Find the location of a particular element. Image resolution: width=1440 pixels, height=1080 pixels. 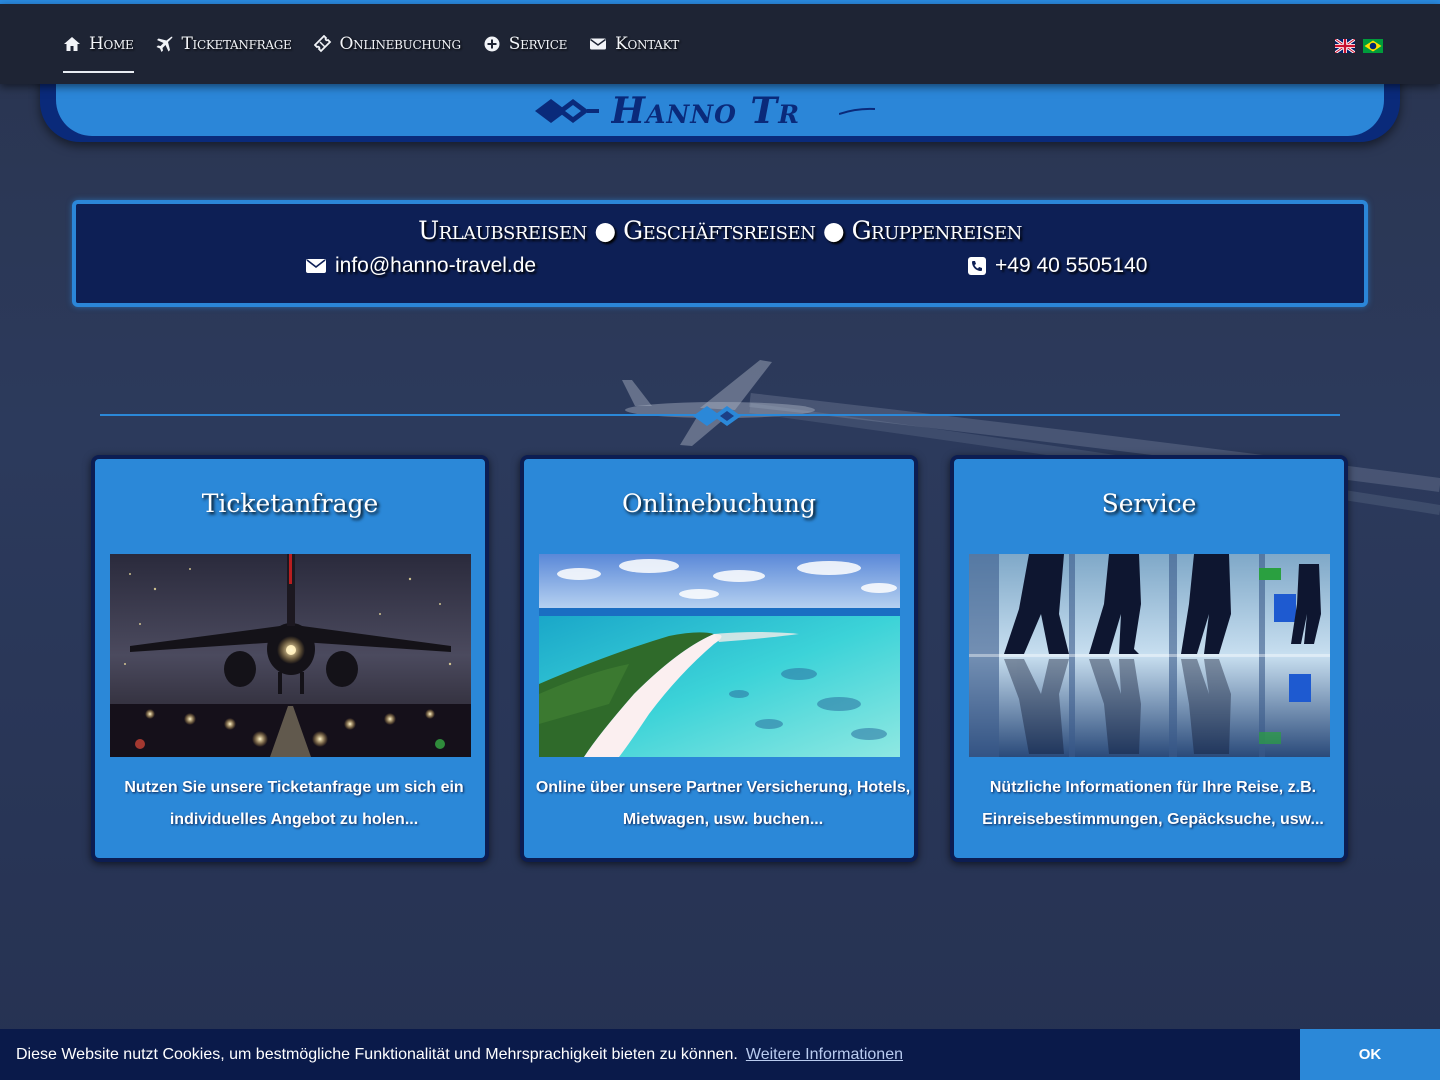

nav-item-kontakt: Kontakt is located at coordinates (634, 44).